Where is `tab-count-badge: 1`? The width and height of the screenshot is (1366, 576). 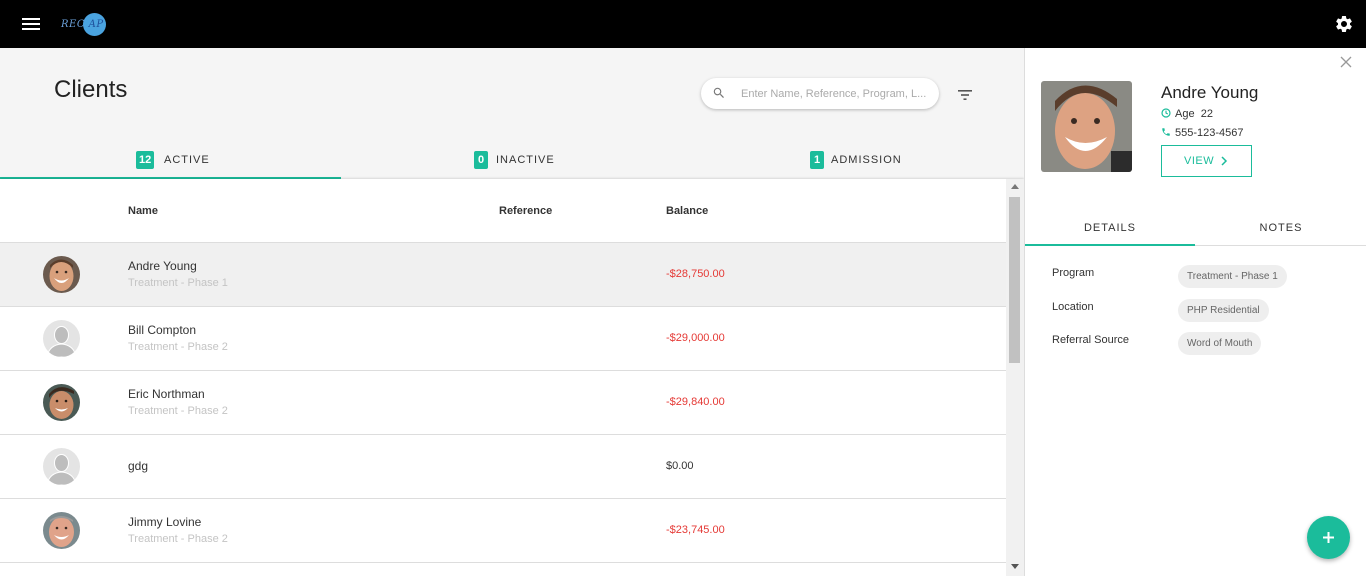
tab-count-badge: 1 is located at coordinates (817, 160).